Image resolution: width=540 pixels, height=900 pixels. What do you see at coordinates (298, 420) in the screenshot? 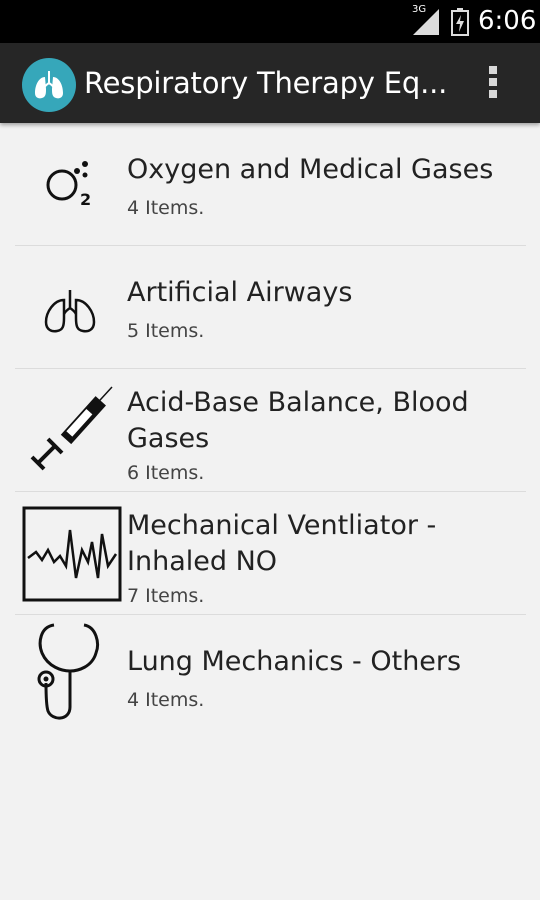
I see `item-title: Acid-Base Balance, Blood Gases` at bounding box center [298, 420].